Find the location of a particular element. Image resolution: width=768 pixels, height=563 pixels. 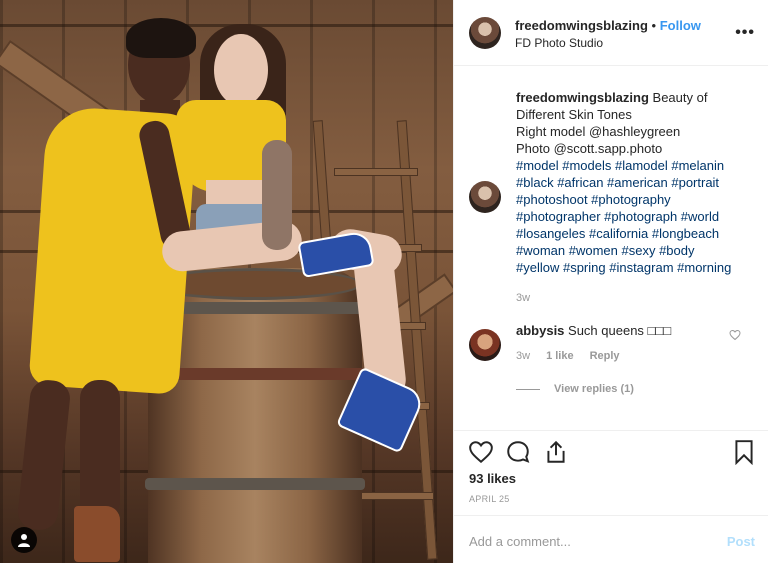

comment-username: abbysis is located at coordinates (540, 330).